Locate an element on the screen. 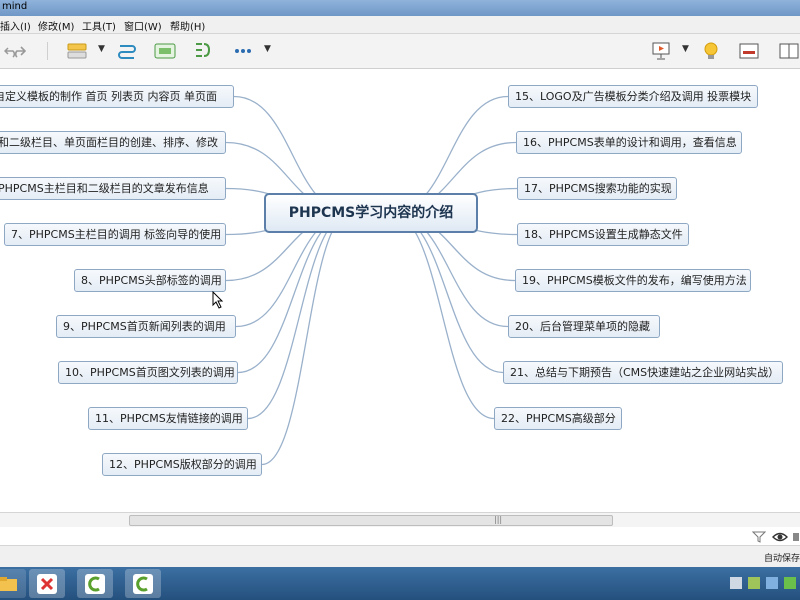  menu-tools: 工具(T) is located at coordinates (99, 25).